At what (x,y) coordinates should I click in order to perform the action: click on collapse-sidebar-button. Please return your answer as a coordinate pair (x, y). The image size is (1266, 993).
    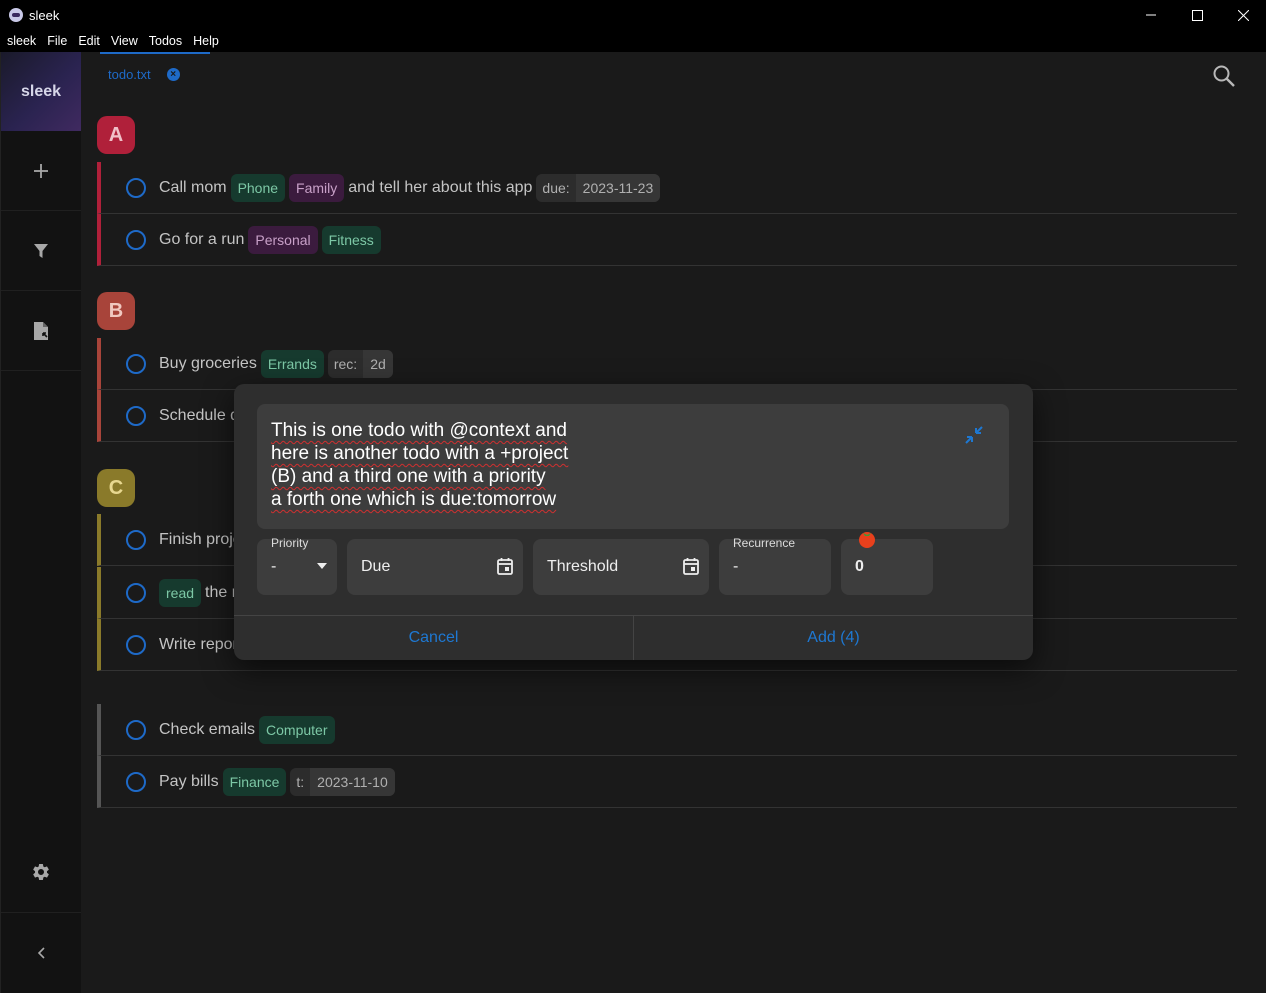
    Looking at the image, I should click on (41, 952).